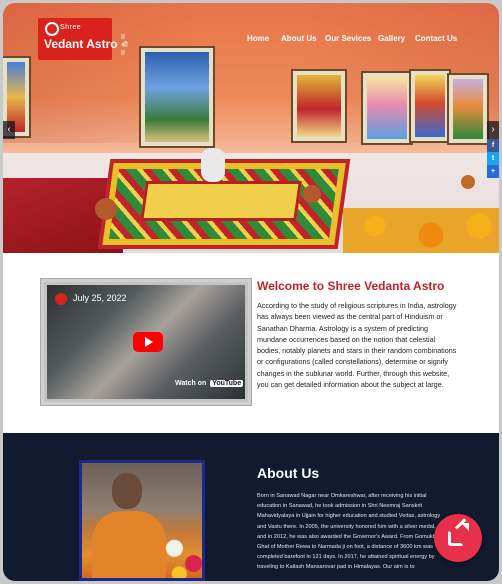 The height and width of the screenshot is (584, 502). What do you see at coordinates (299, 38) in the screenshot?
I see `nav-about-us: About Us` at bounding box center [299, 38].